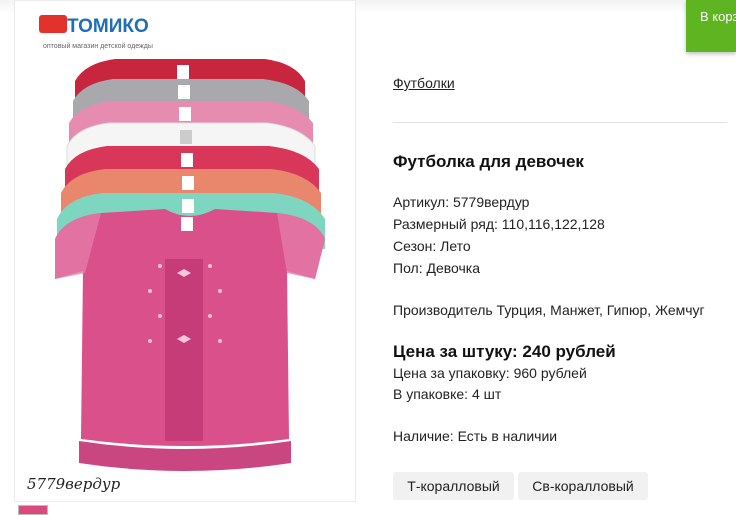 This screenshot has height=515, width=736. I want to click on availability-line: Наличие: Есть в наличии, so click(475, 436).